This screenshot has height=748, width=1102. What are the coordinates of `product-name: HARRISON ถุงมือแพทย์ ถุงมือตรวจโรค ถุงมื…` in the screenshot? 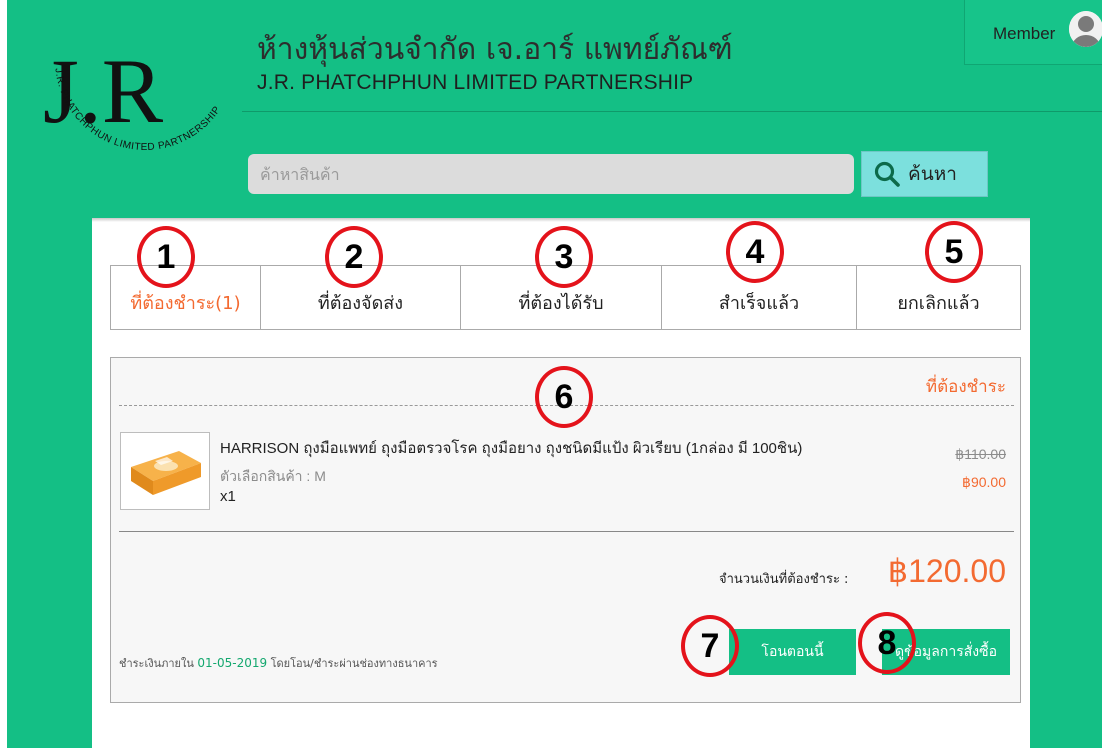 It's located at (511, 448).